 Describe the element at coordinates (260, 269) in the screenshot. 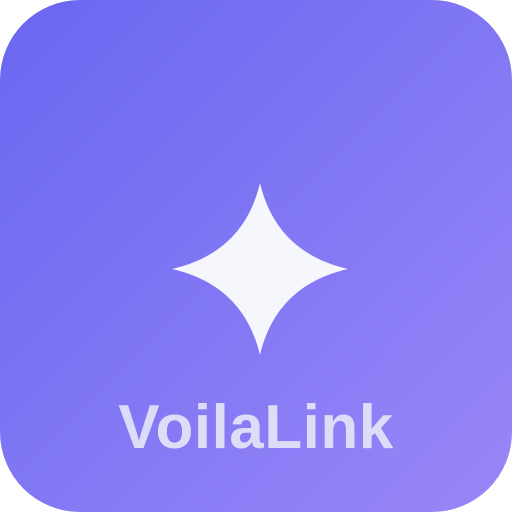

I see `four-point-sparkle-icon` at that location.